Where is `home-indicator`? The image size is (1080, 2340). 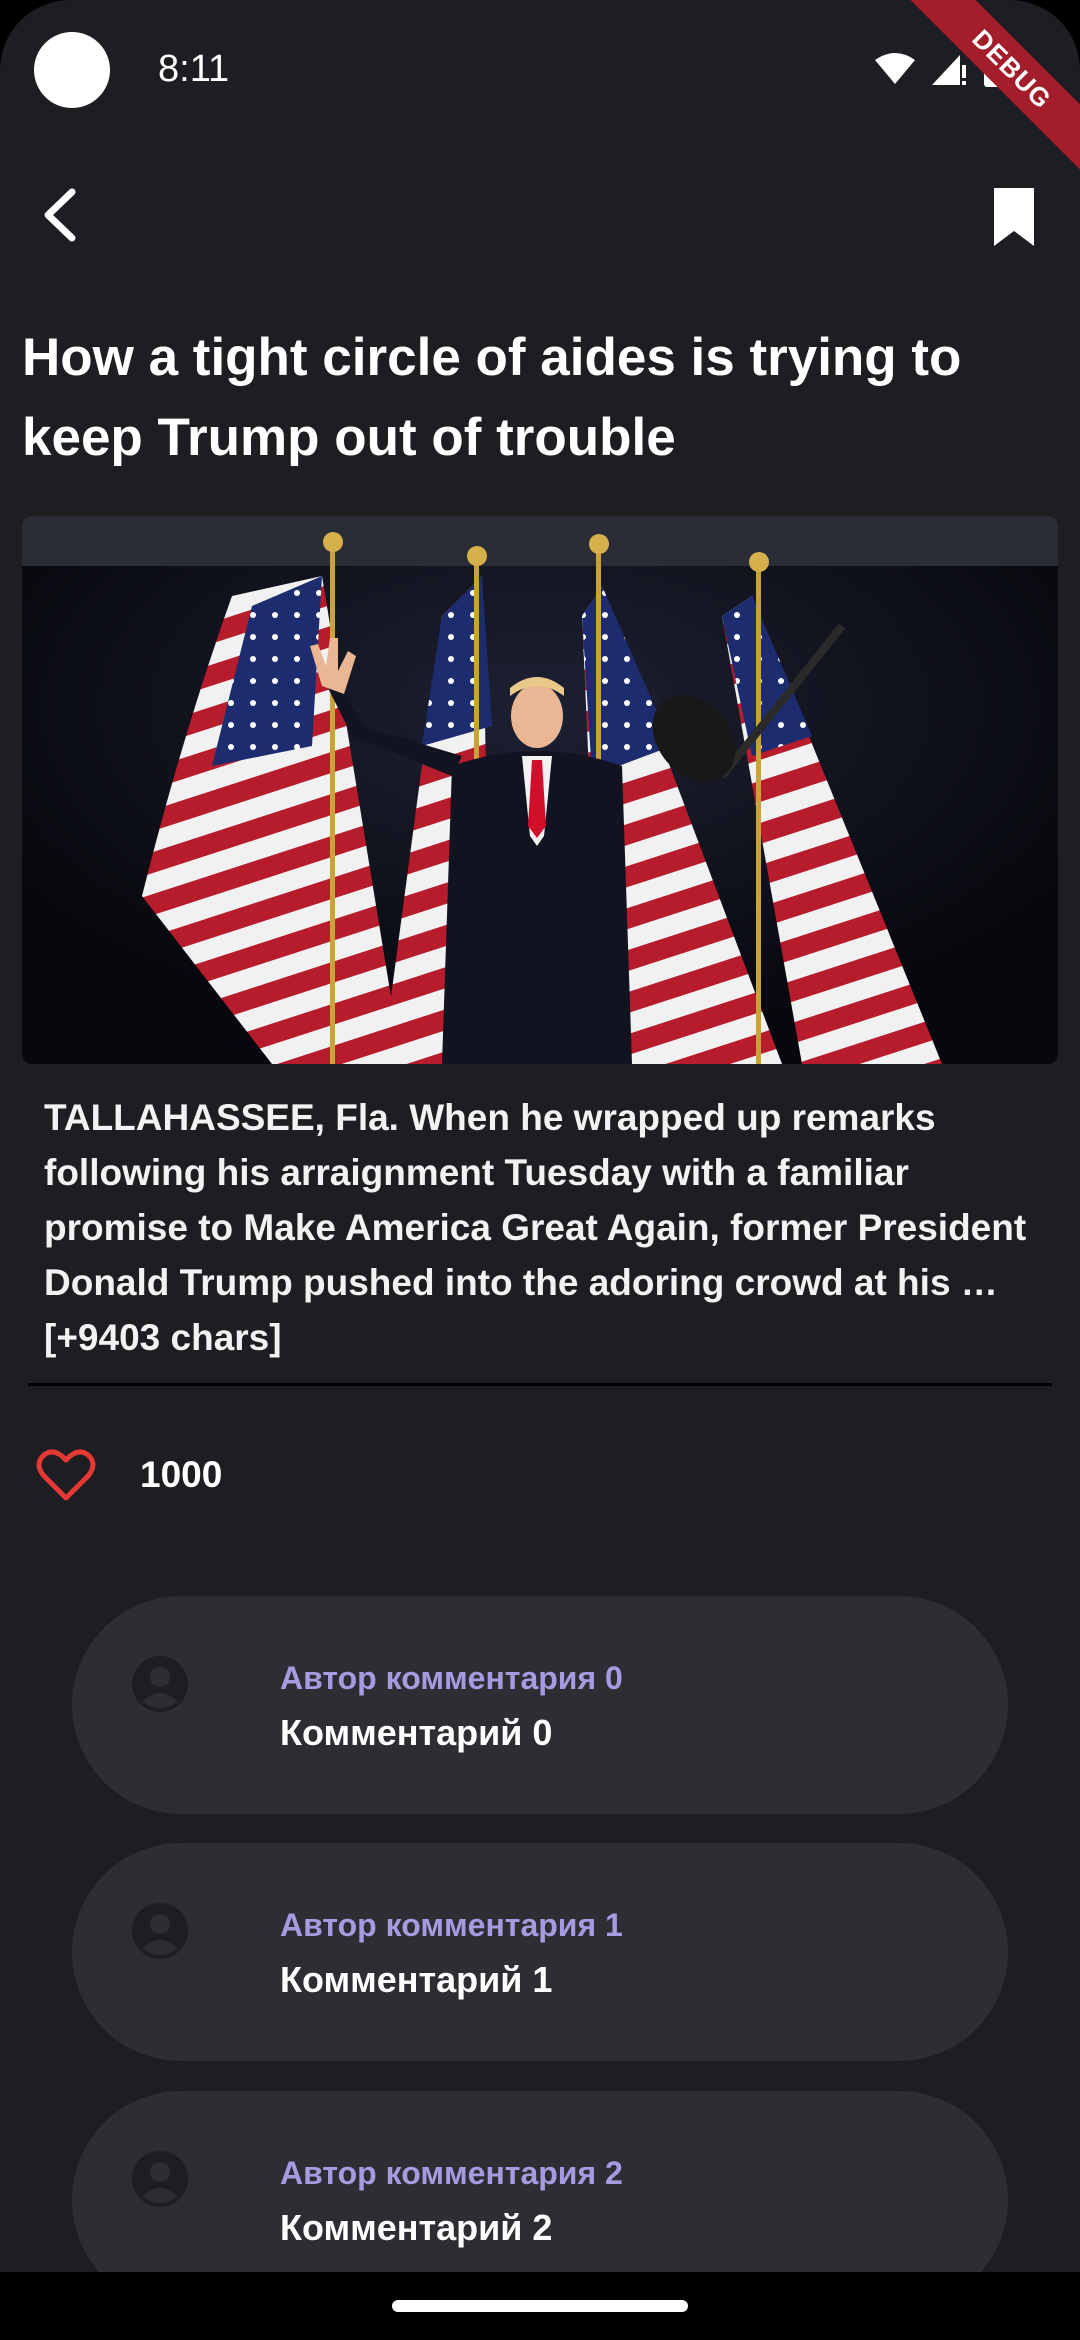 home-indicator is located at coordinates (540, 2306).